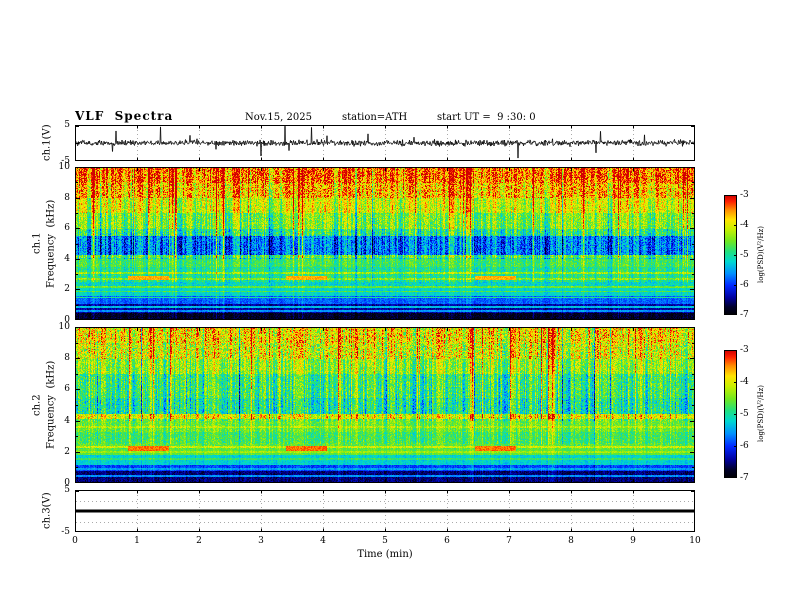 This screenshot has height=612, width=792. Describe the element at coordinates (67, 197) in the screenshot. I see `ch1-frequency-tick-label: 8` at that location.